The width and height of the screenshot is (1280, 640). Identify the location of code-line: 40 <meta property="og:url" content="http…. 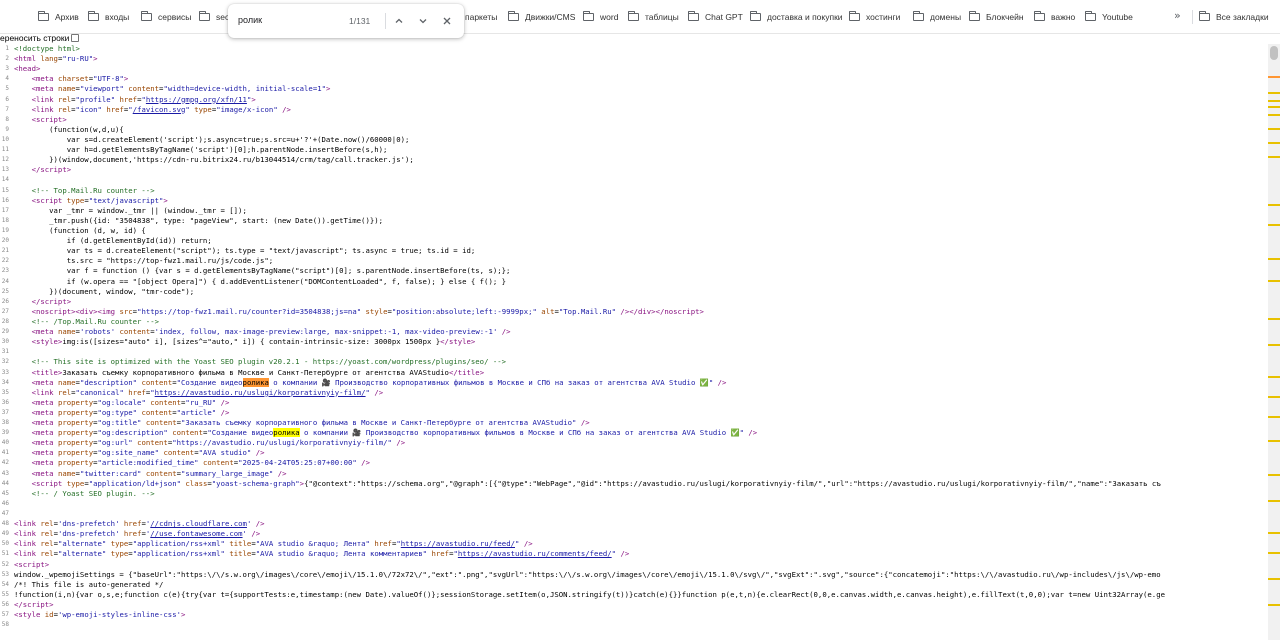
(634, 443).